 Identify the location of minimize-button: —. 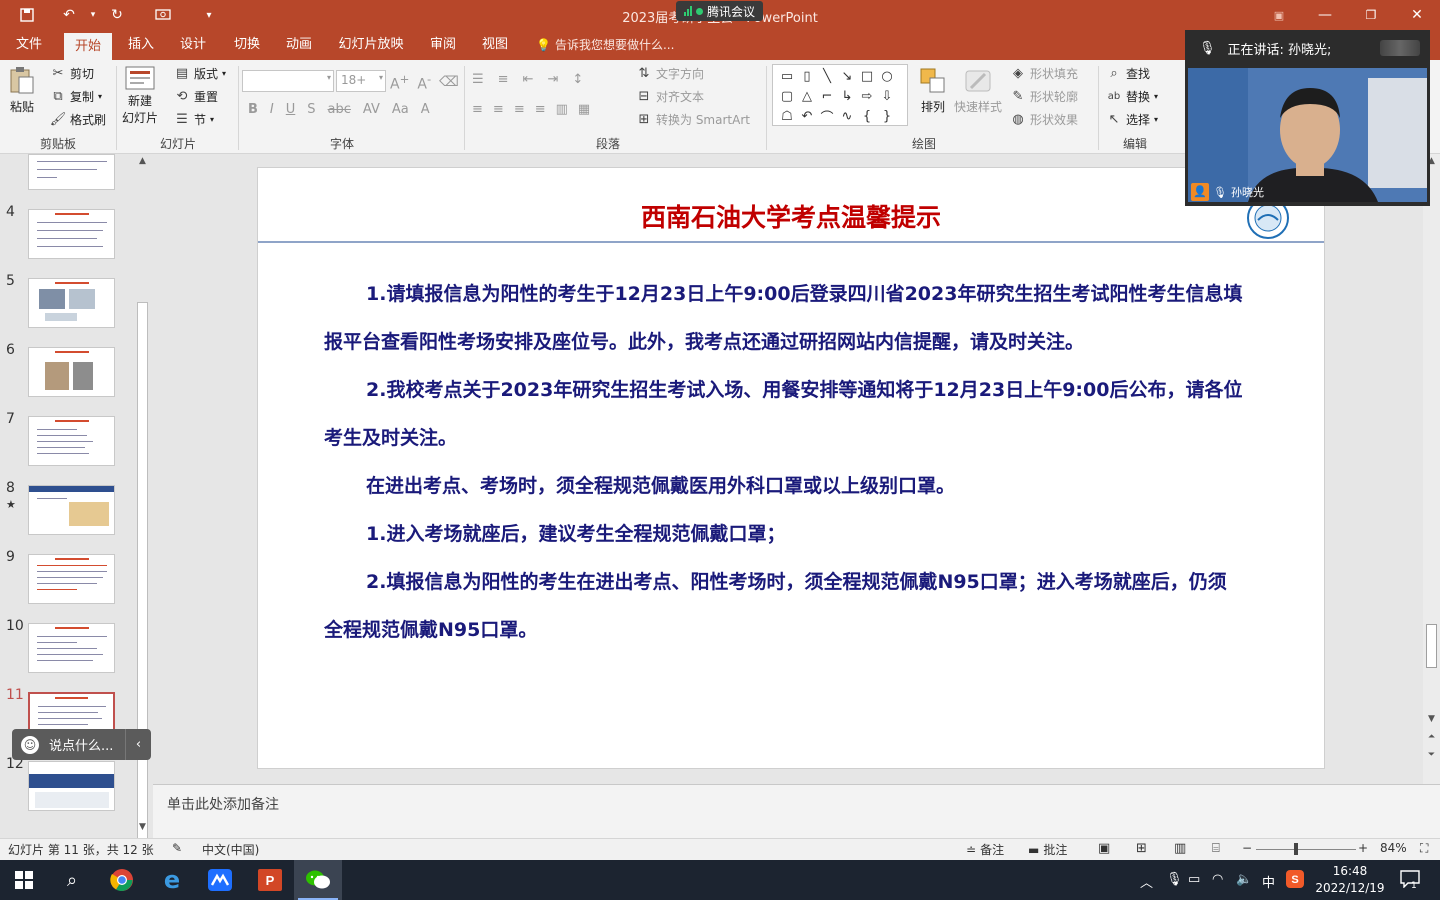
(1325, 15).